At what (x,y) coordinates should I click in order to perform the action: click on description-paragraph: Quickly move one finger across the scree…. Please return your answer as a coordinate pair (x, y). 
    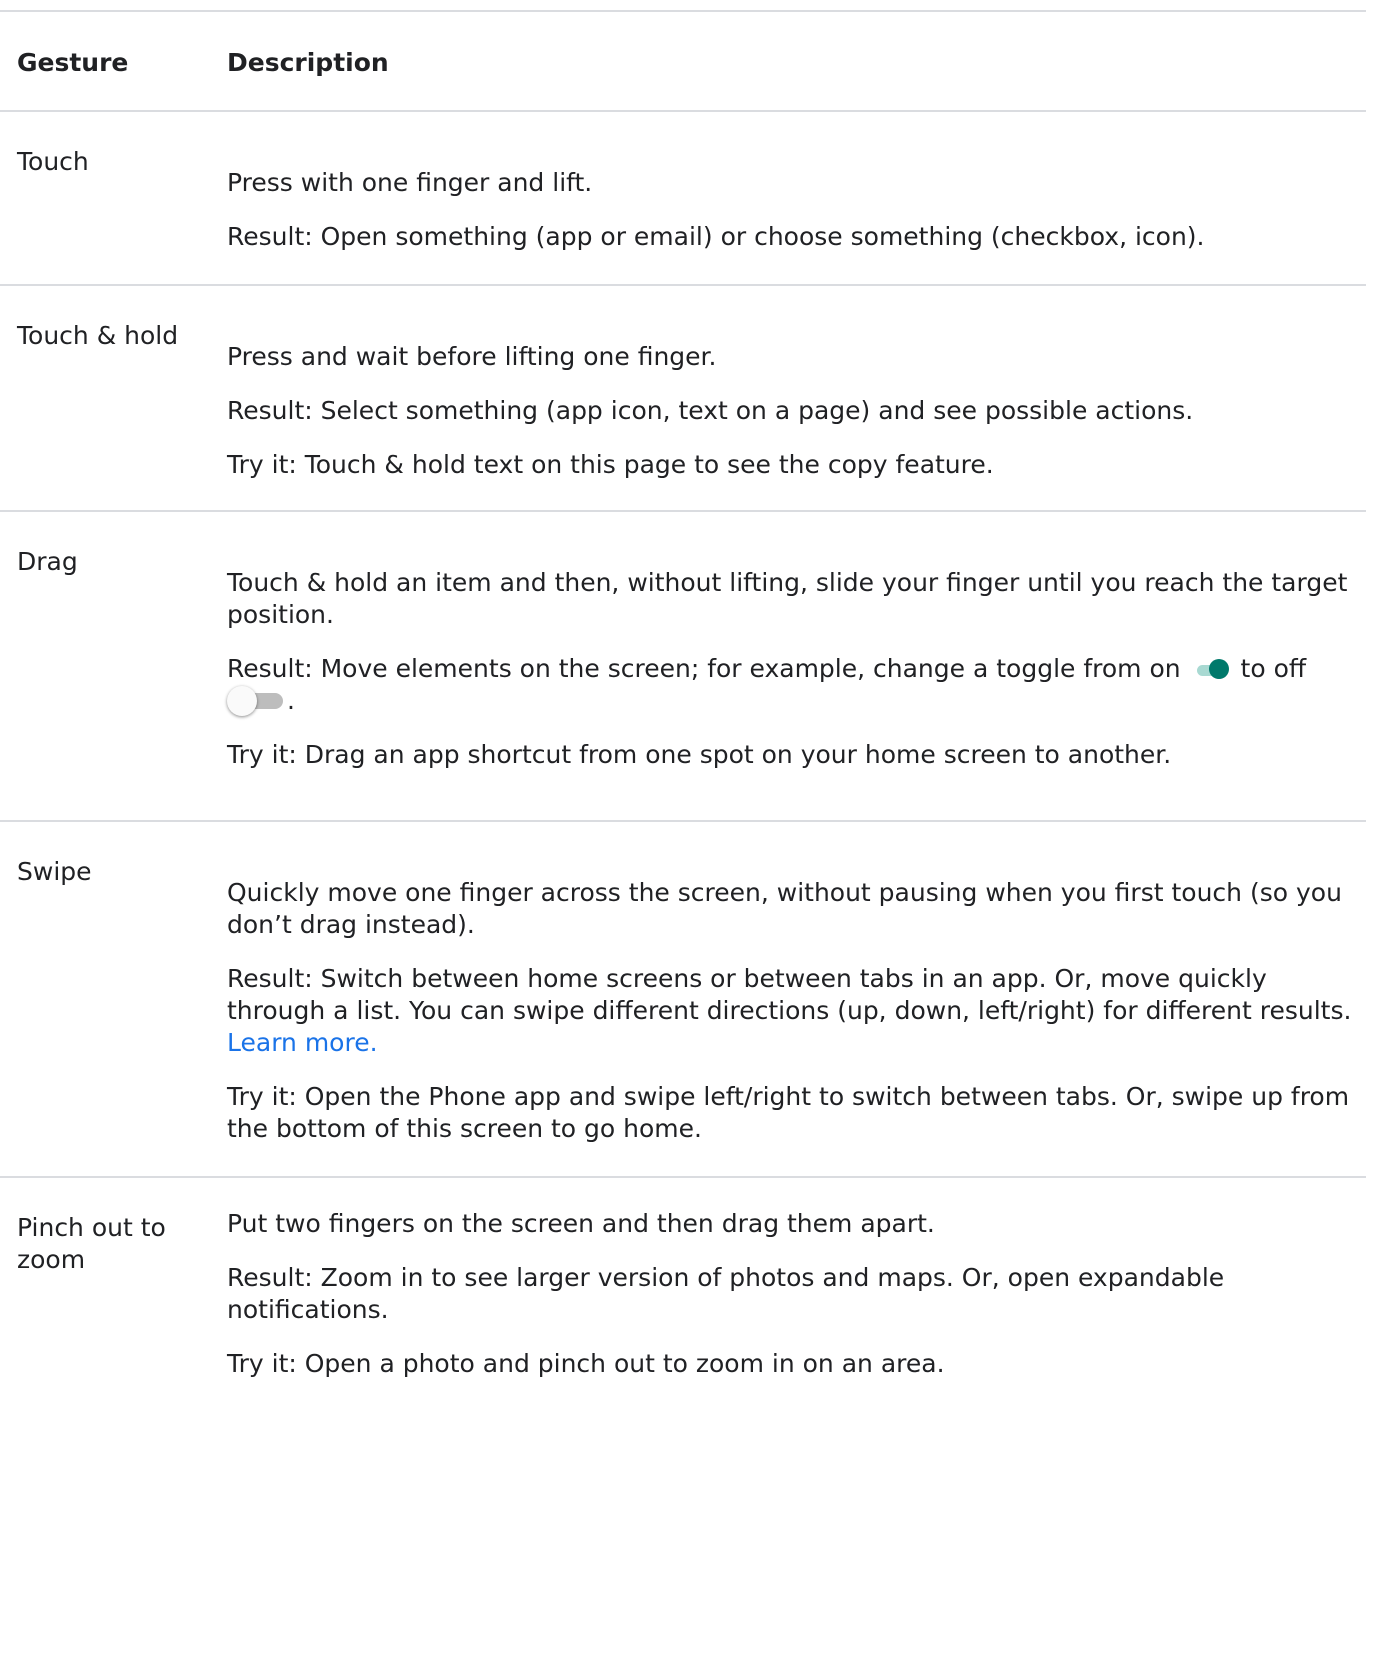
    Looking at the image, I should click on (784, 908).